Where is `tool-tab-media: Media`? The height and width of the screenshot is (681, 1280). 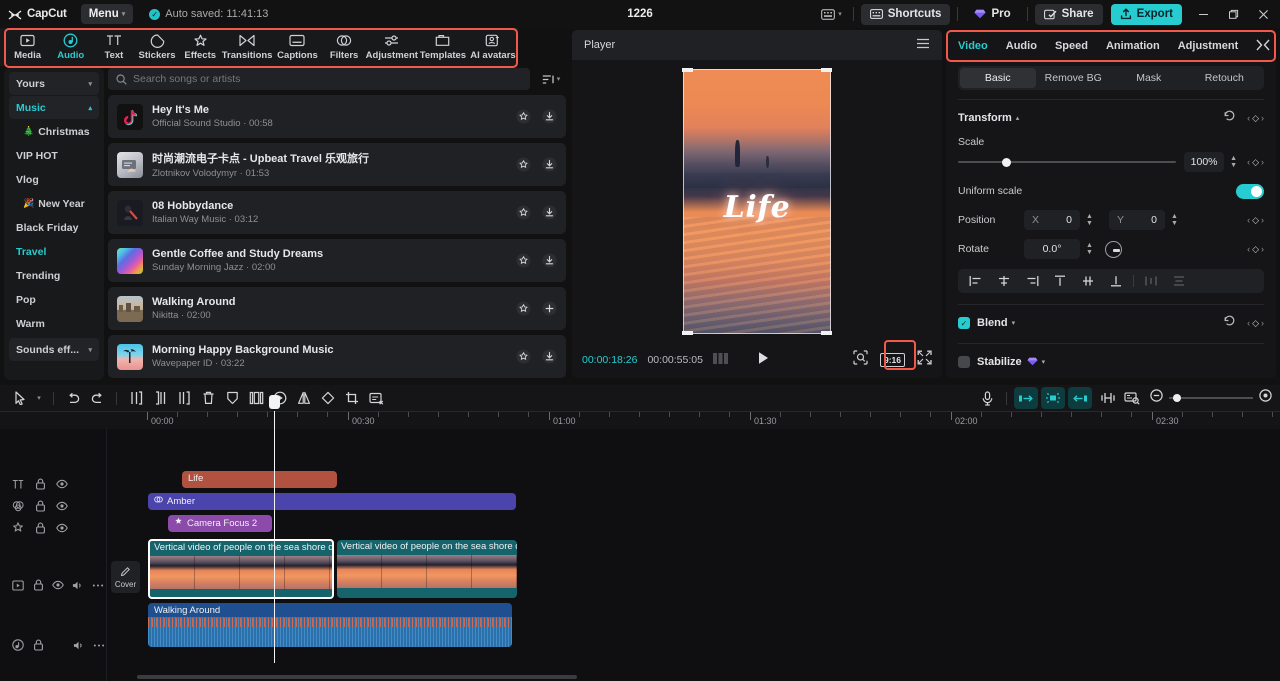 tool-tab-media: Media is located at coordinates (27, 47).